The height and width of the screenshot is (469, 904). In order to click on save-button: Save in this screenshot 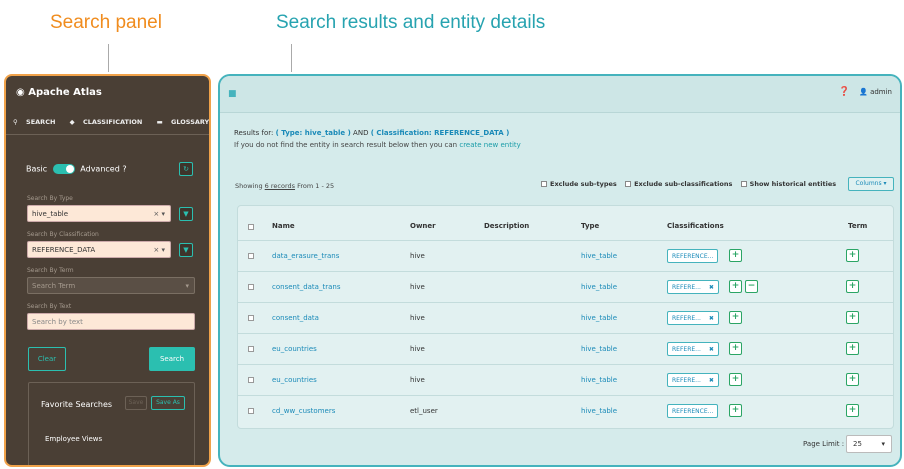, I will do `click(136, 403)`.